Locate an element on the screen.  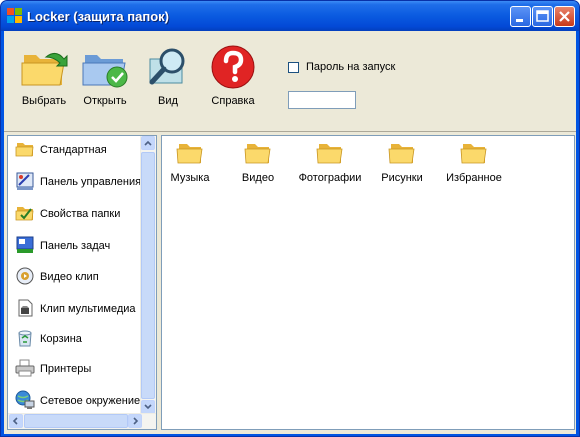
view-label: Вид is located at coordinates (168, 101).